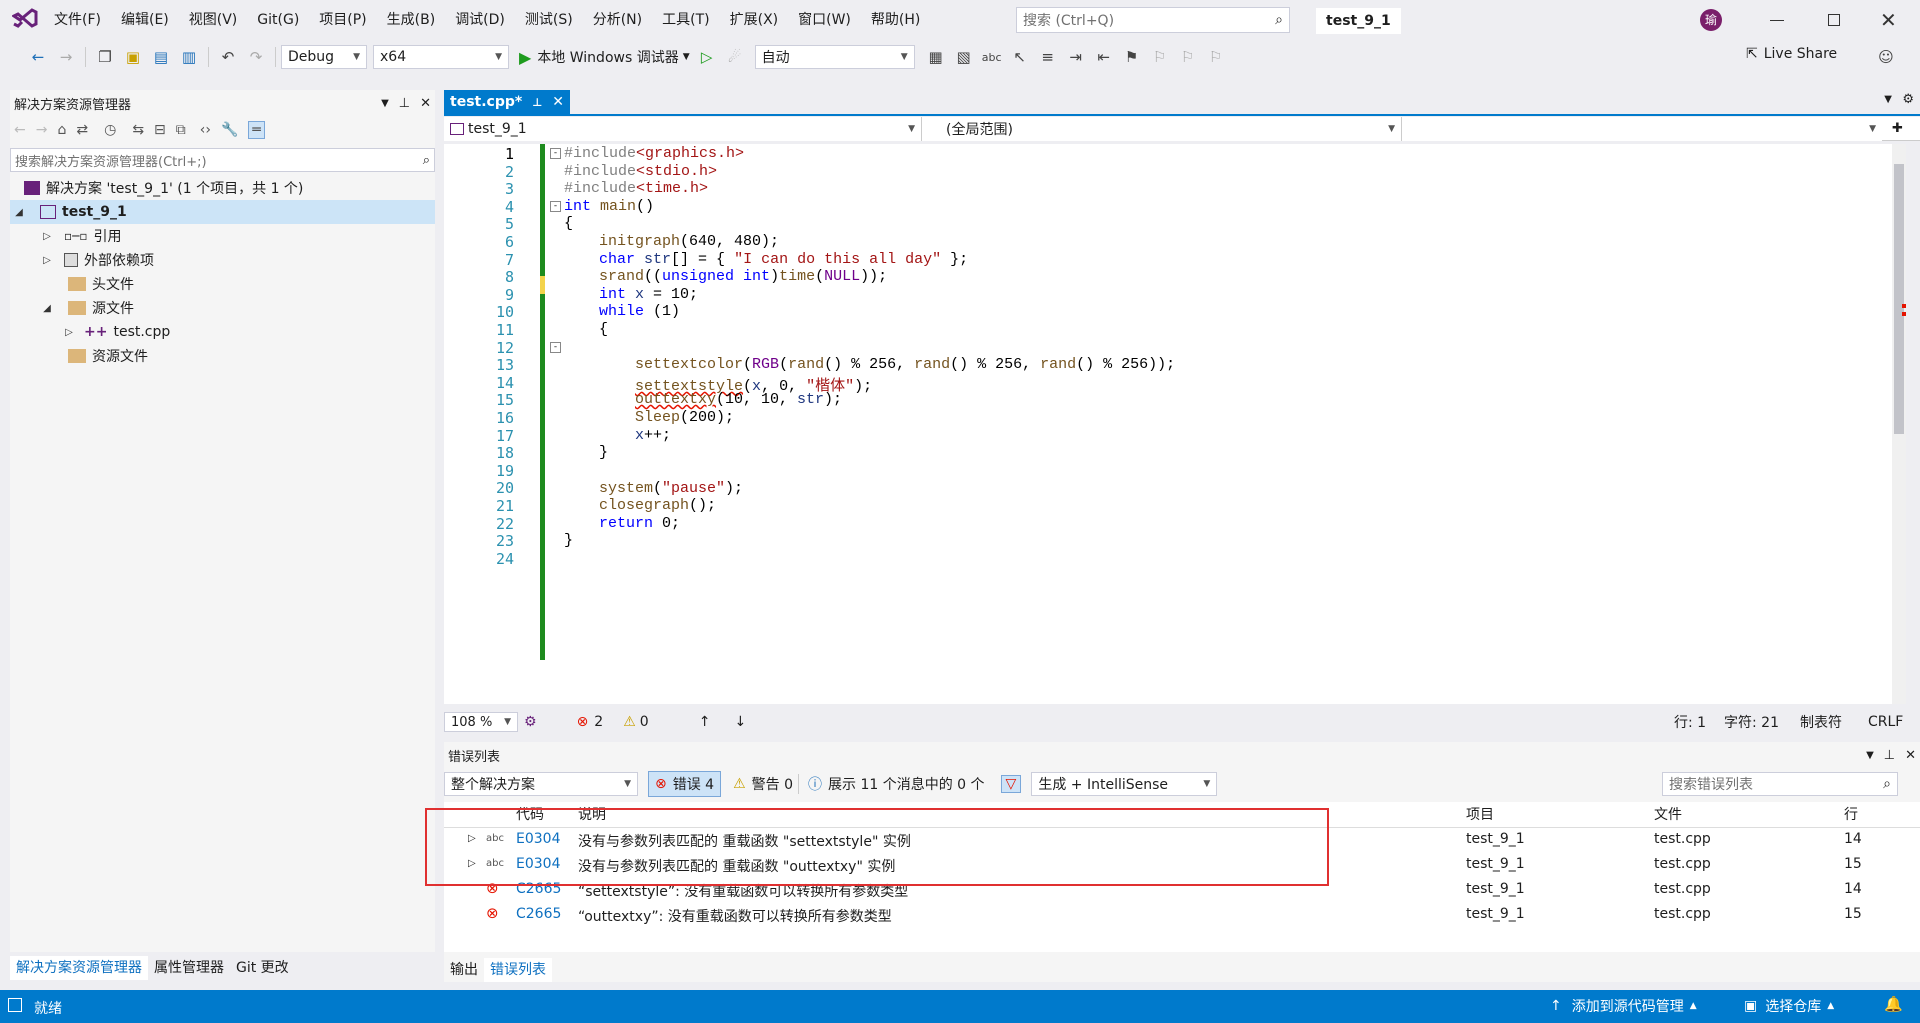  What do you see at coordinates (229, 130) in the screenshot?
I see `properties-icon: 🔧` at bounding box center [229, 130].